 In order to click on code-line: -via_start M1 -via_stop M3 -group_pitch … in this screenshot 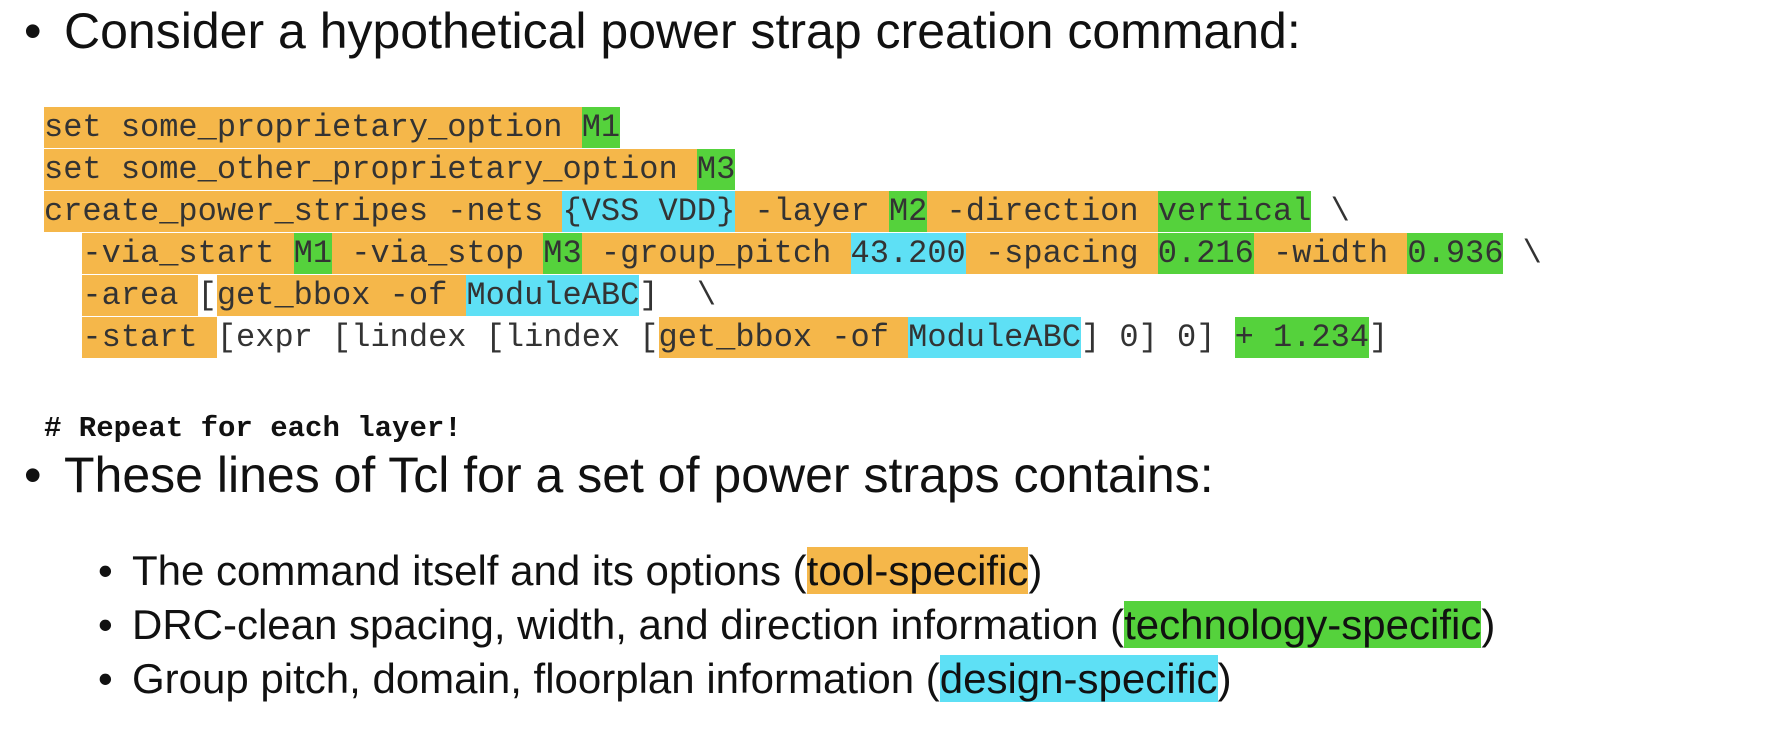, I will do `click(793, 254)`.